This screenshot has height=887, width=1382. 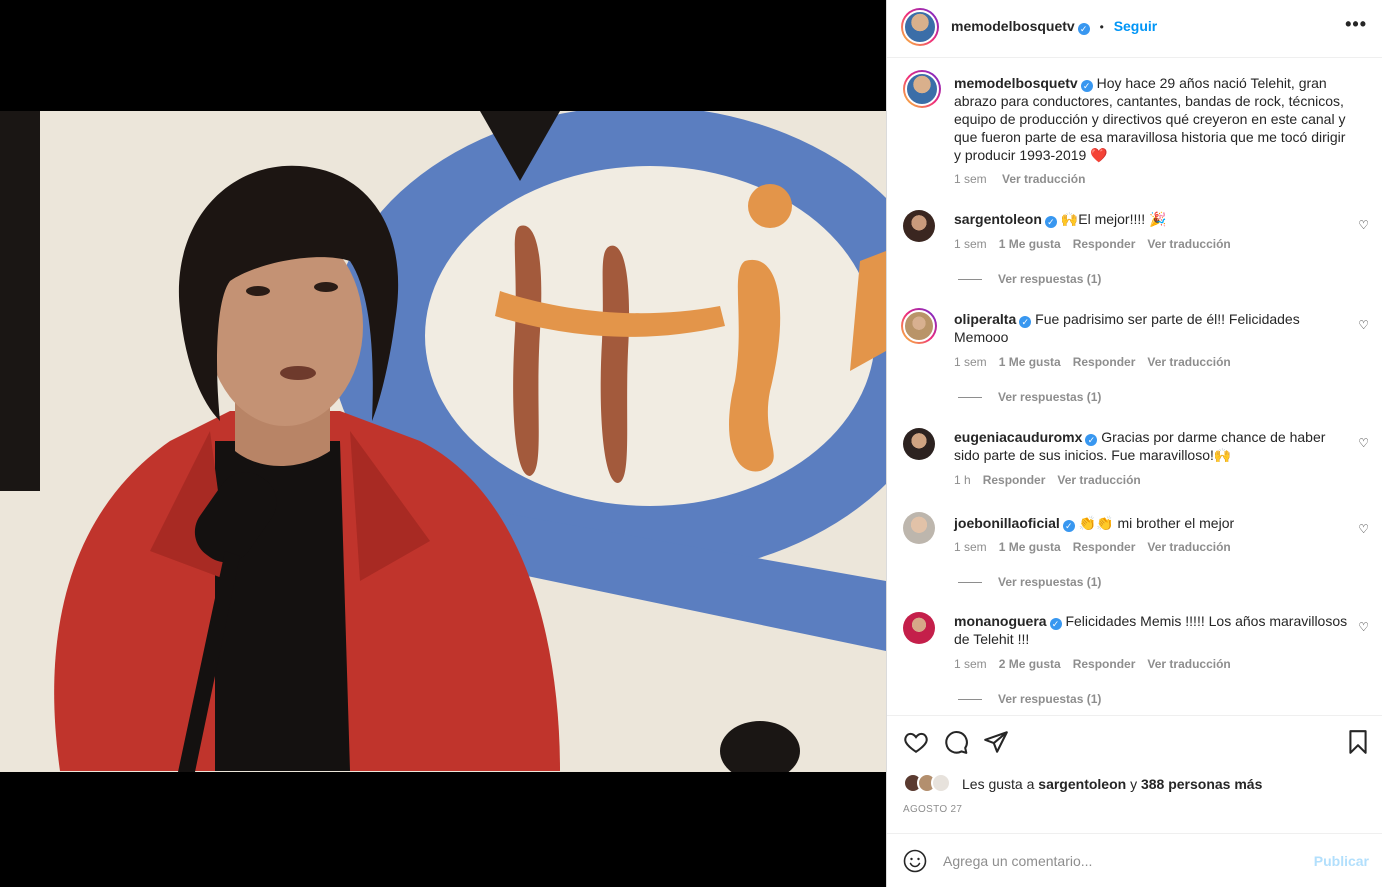 I want to click on post-header: memodelbosquetv ✓ • Seguir •••, so click(x=1134, y=29).